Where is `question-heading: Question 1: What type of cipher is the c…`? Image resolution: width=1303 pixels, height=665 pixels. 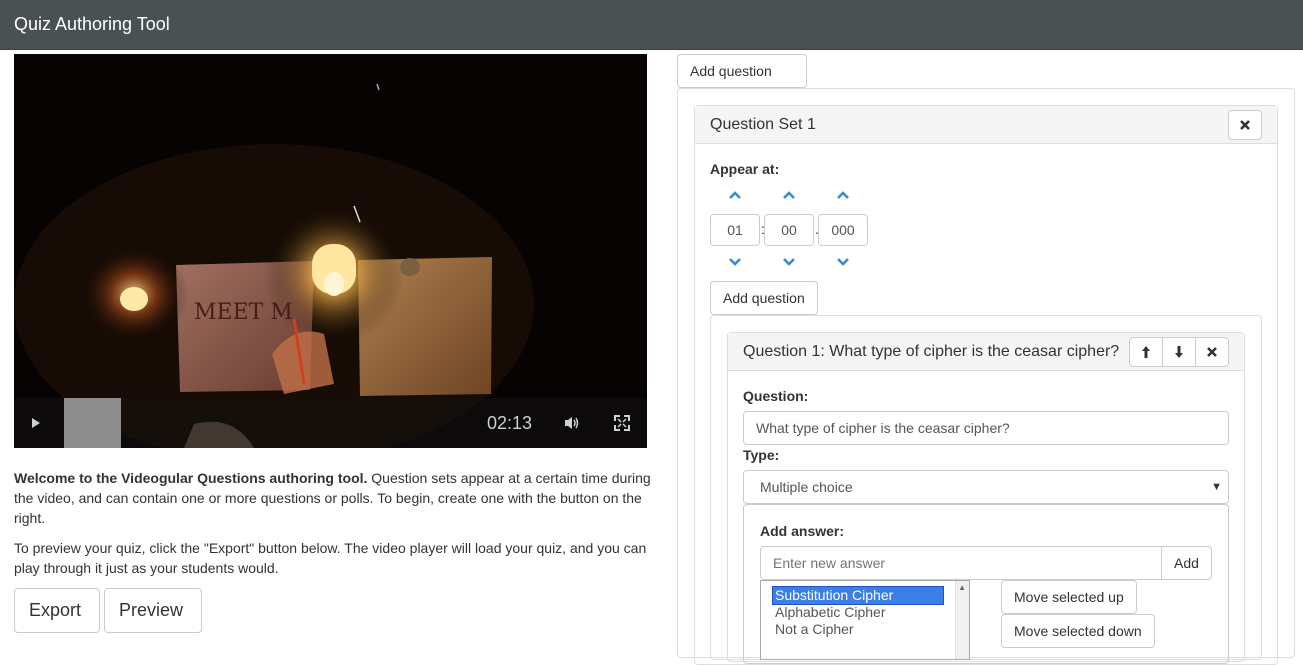
question-heading: Question 1: What type of cipher is the c… is located at coordinates (986, 352).